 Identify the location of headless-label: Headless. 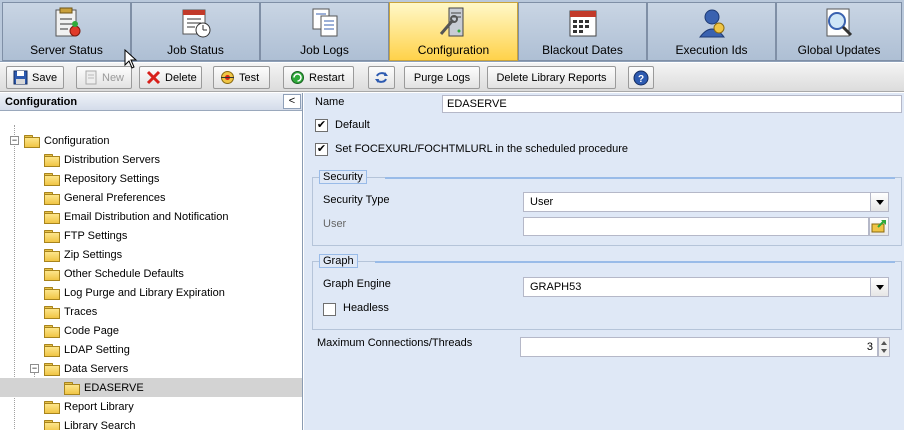
(366, 308).